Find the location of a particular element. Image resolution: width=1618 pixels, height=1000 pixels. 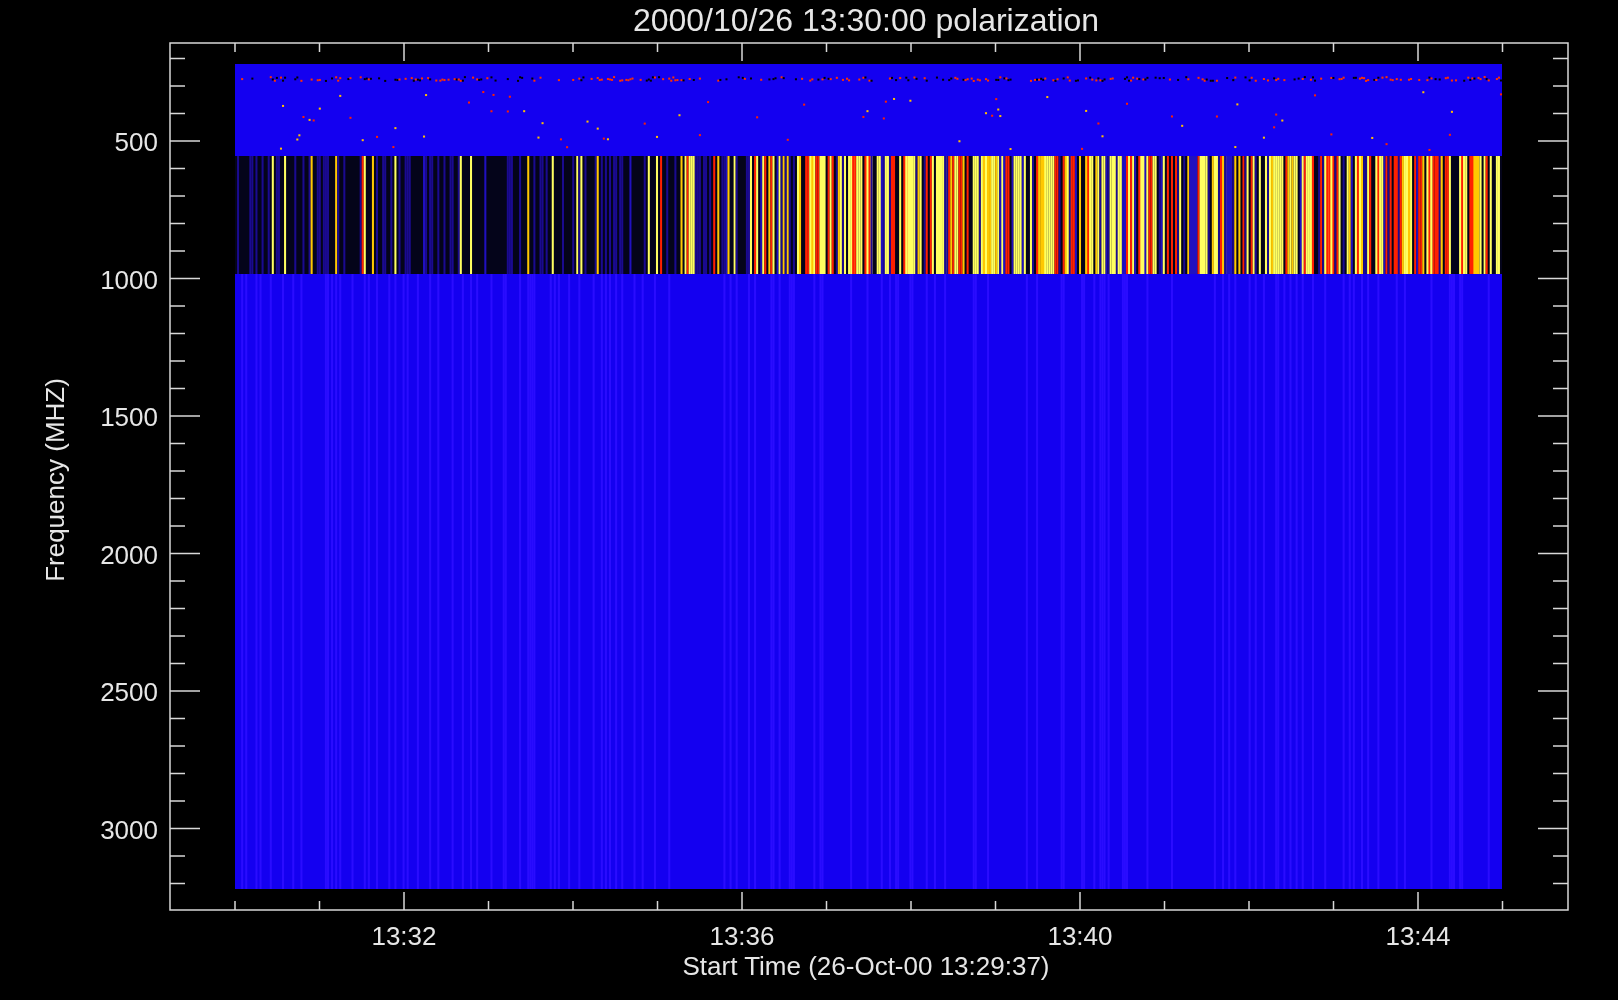

y-axis-label: Frequency (MHZ) is located at coordinates (55, 480).